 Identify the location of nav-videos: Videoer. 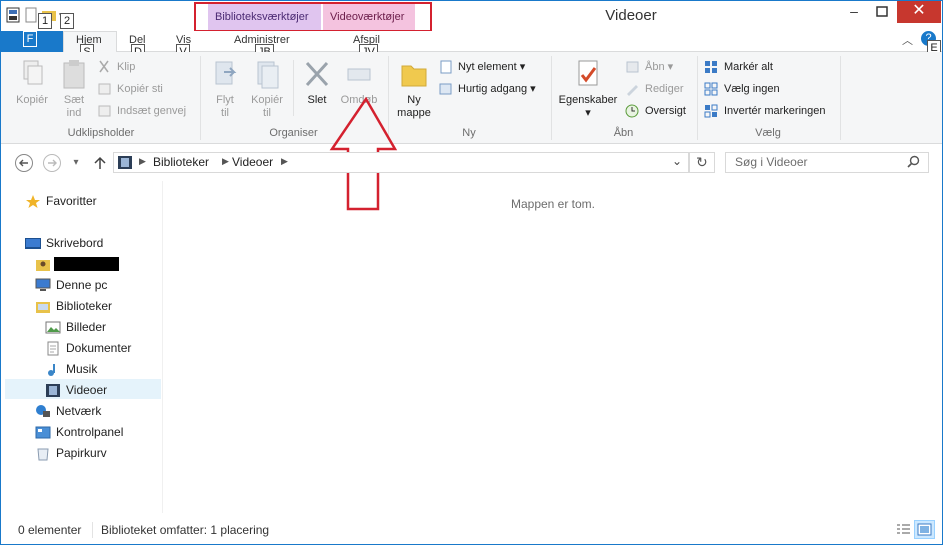
(76, 390).